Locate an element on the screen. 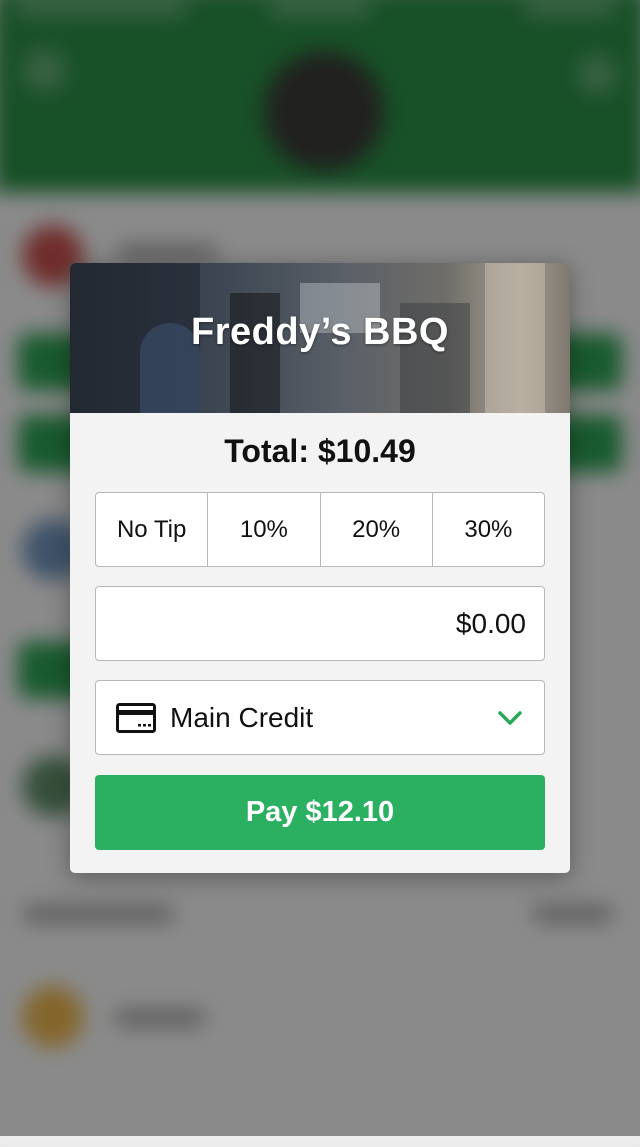 Image resolution: width=640 pixels, height=1147 pixels. pay-button: Pay $12.10 is located at coordinates (320, 812).